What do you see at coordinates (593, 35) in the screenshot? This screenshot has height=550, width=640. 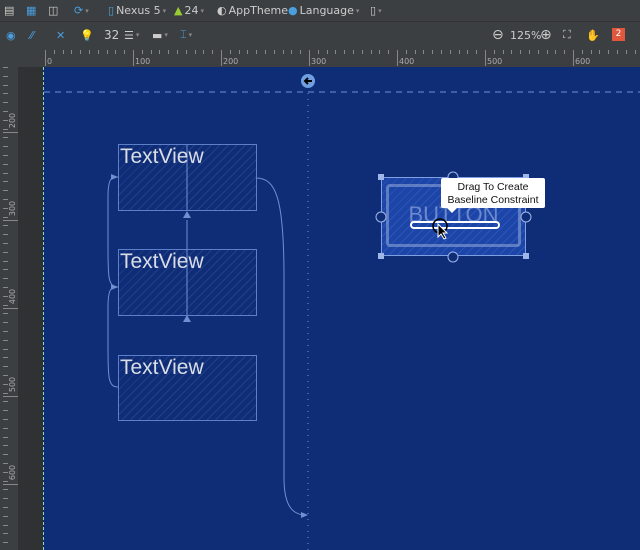 I see `pan-hand-icon: ✋` at bounding box center [593, 35].